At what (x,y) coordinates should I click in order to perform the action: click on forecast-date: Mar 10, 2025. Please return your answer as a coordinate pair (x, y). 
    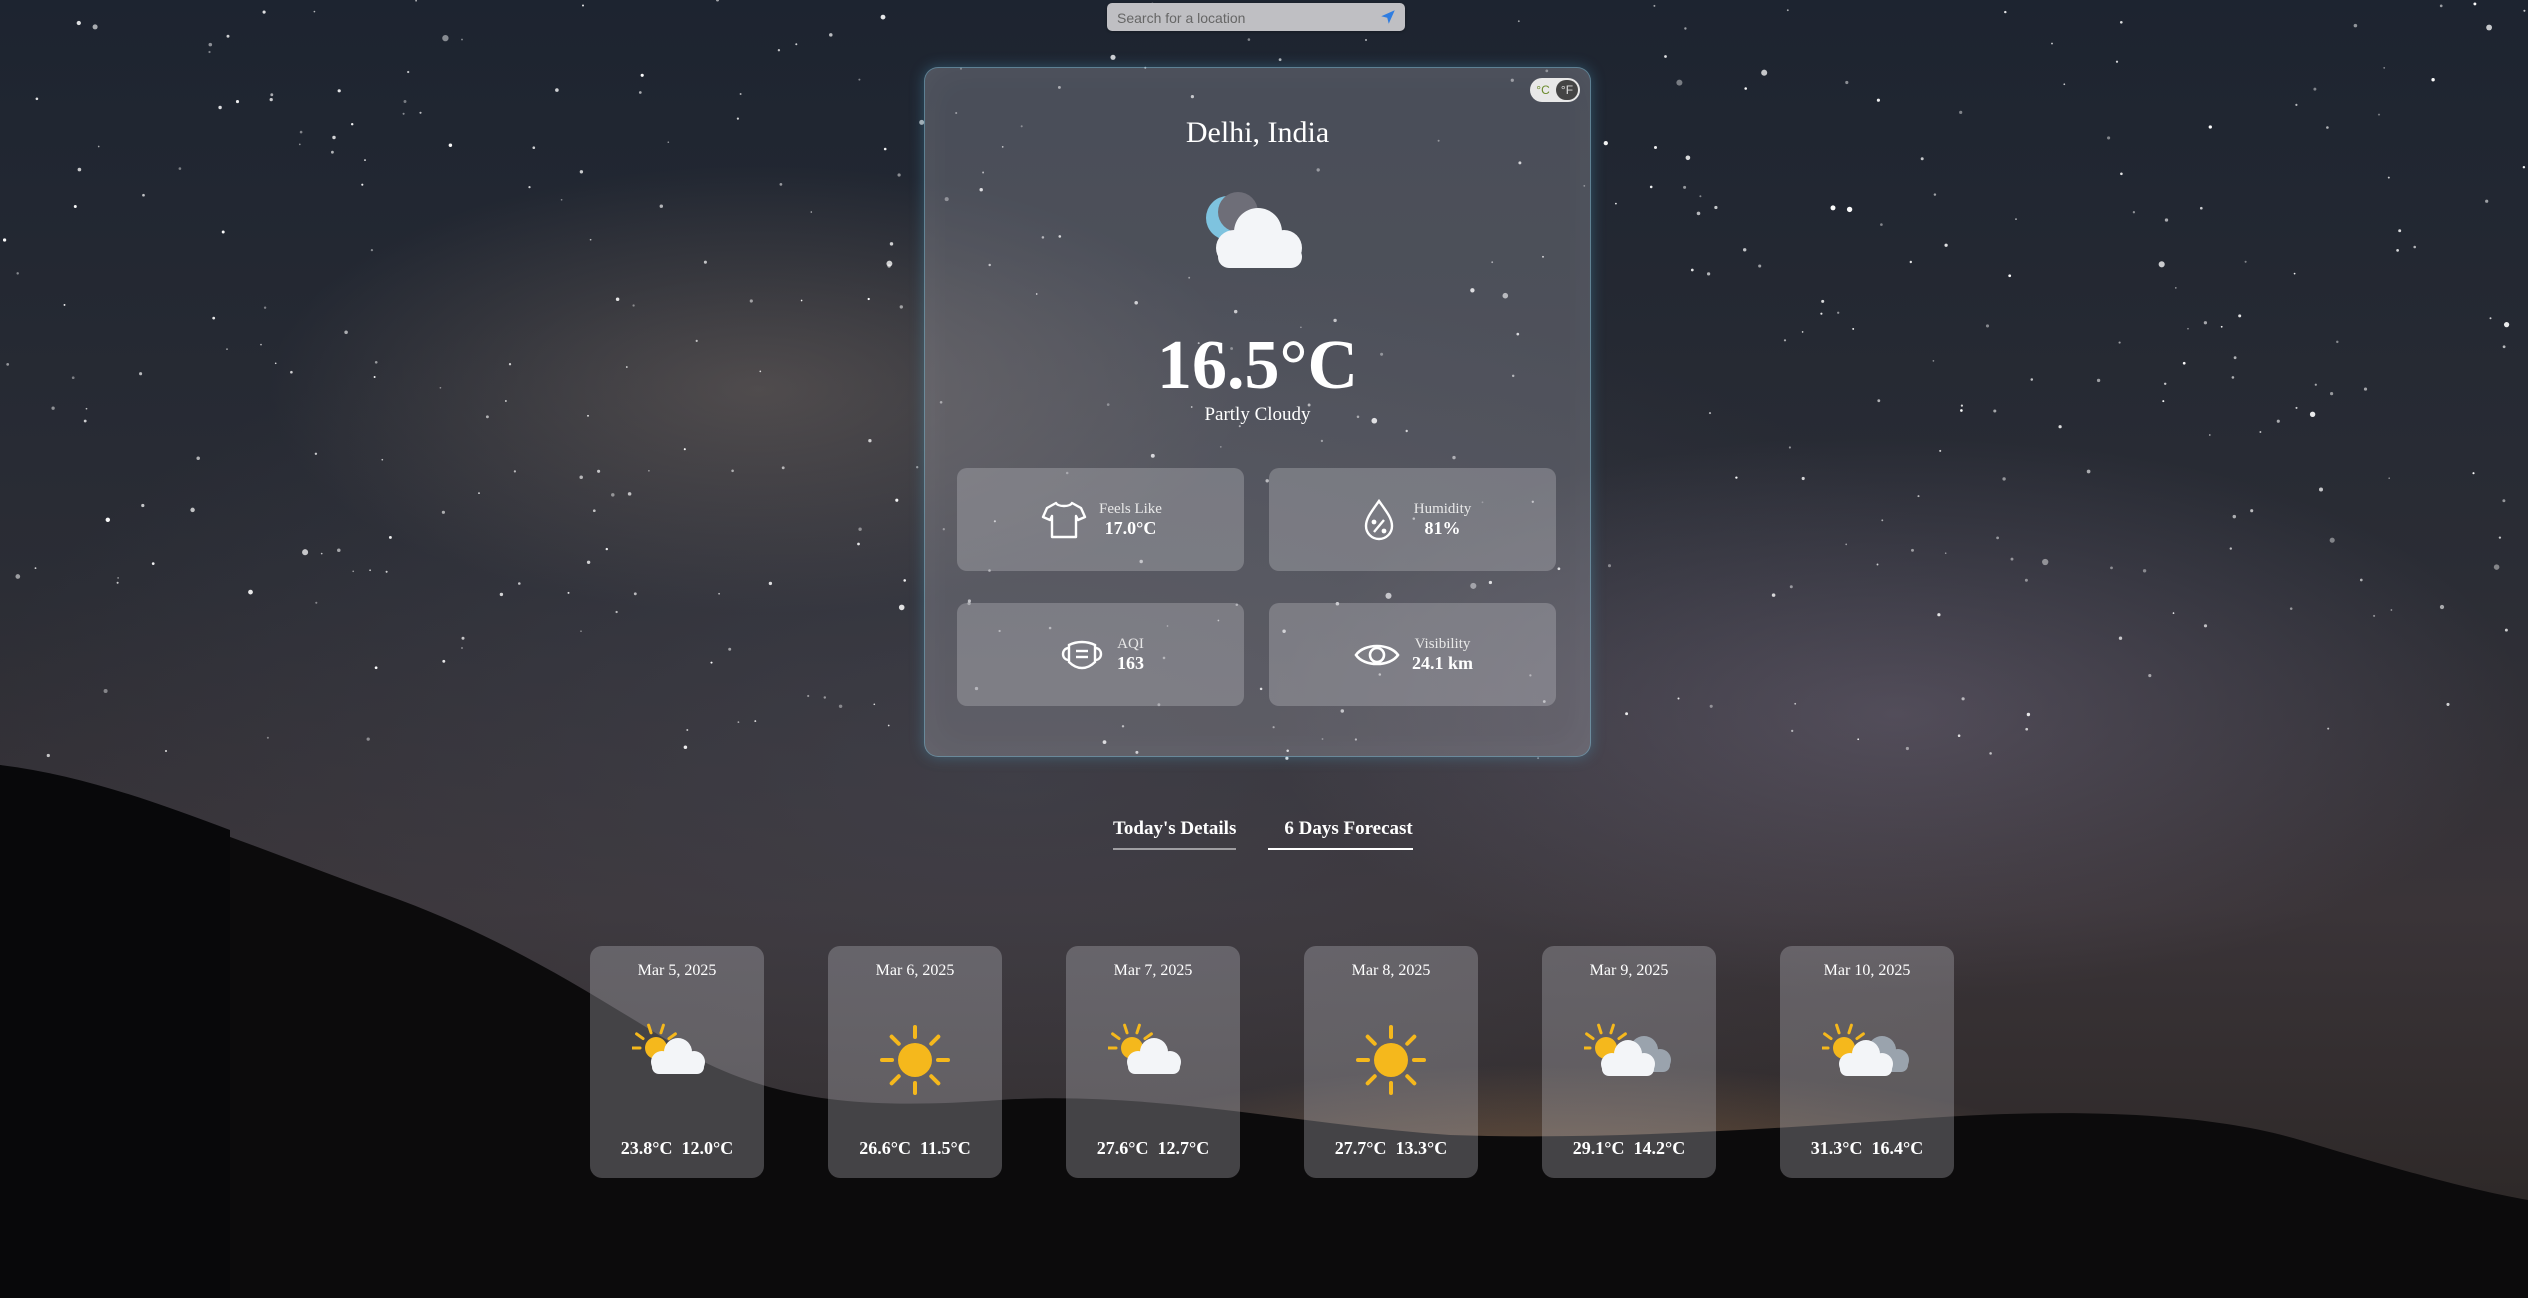
    Looking at the image, I should click on (1867, 970).